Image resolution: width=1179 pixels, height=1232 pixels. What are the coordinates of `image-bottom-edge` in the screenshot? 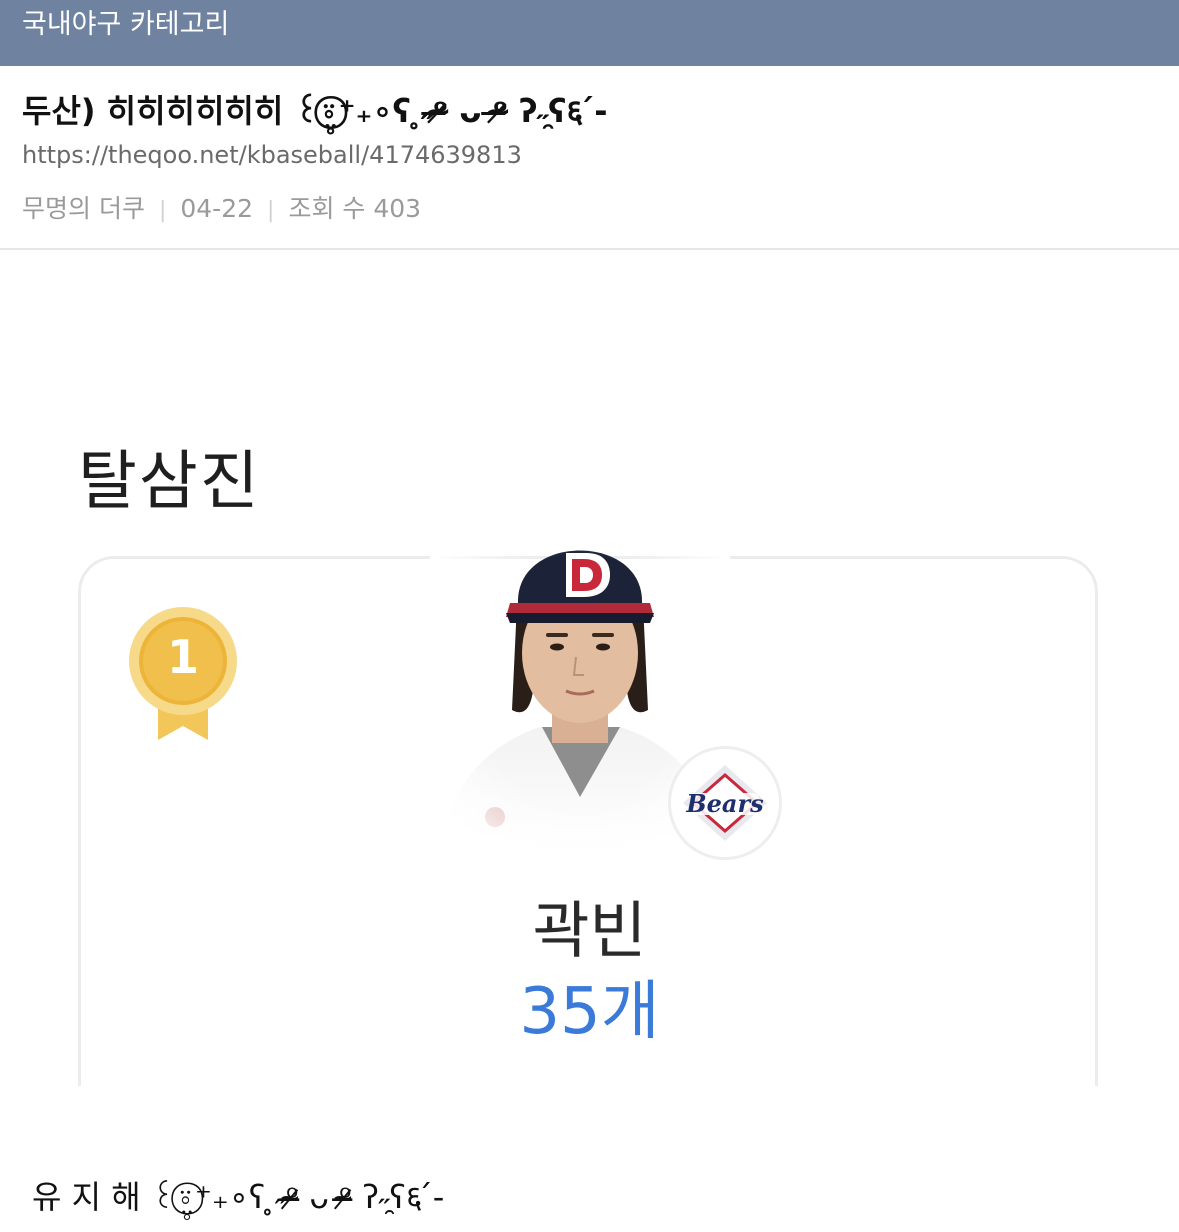 It's located at (589, 1106).